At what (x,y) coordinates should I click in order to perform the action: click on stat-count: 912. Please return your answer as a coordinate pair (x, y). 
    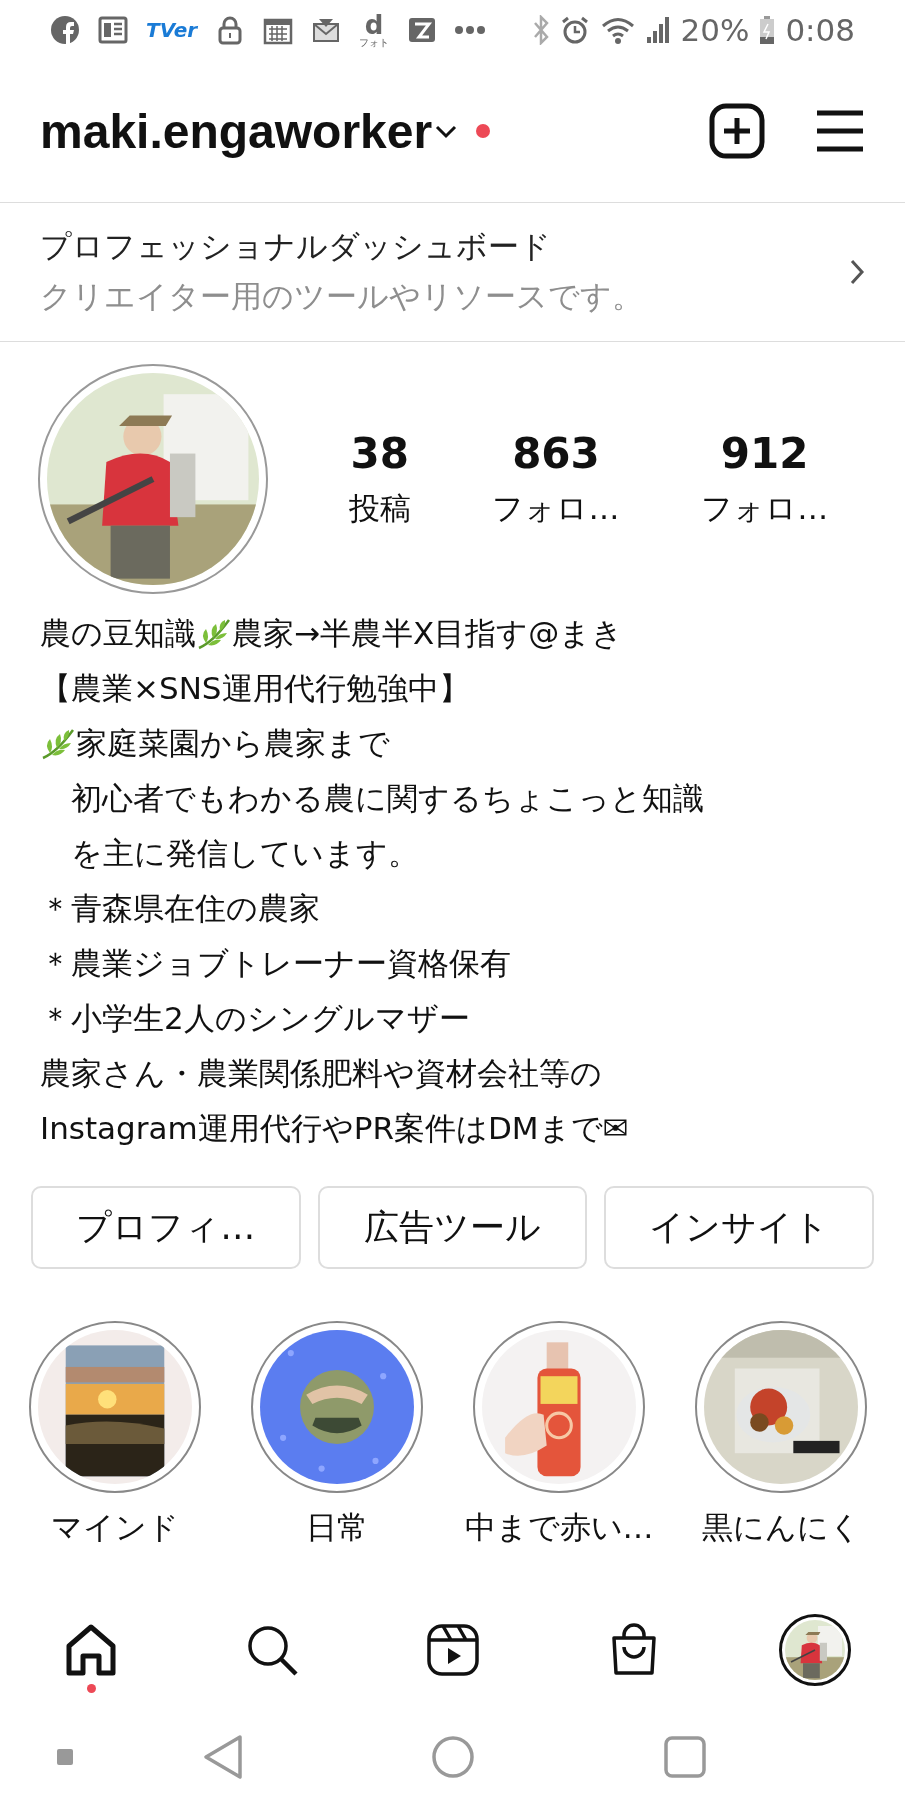
    Looking at the image, I should click on (764, 453).